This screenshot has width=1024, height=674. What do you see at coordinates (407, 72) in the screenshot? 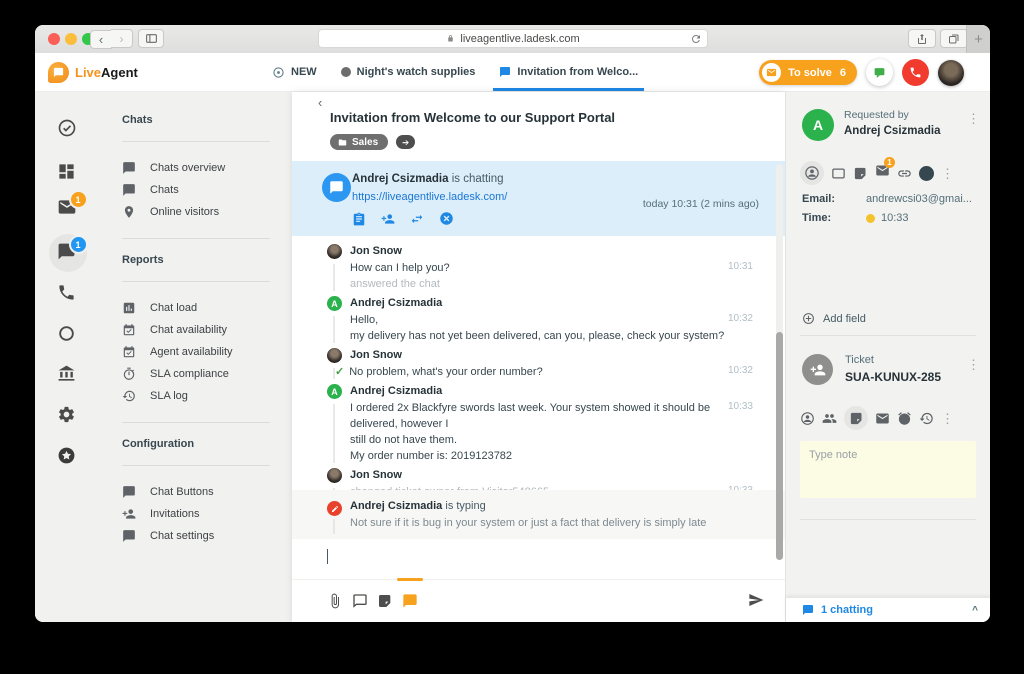
I see `tab-nights-watch-supplies: Night's watch supplies` at bounding box center [407, 72].